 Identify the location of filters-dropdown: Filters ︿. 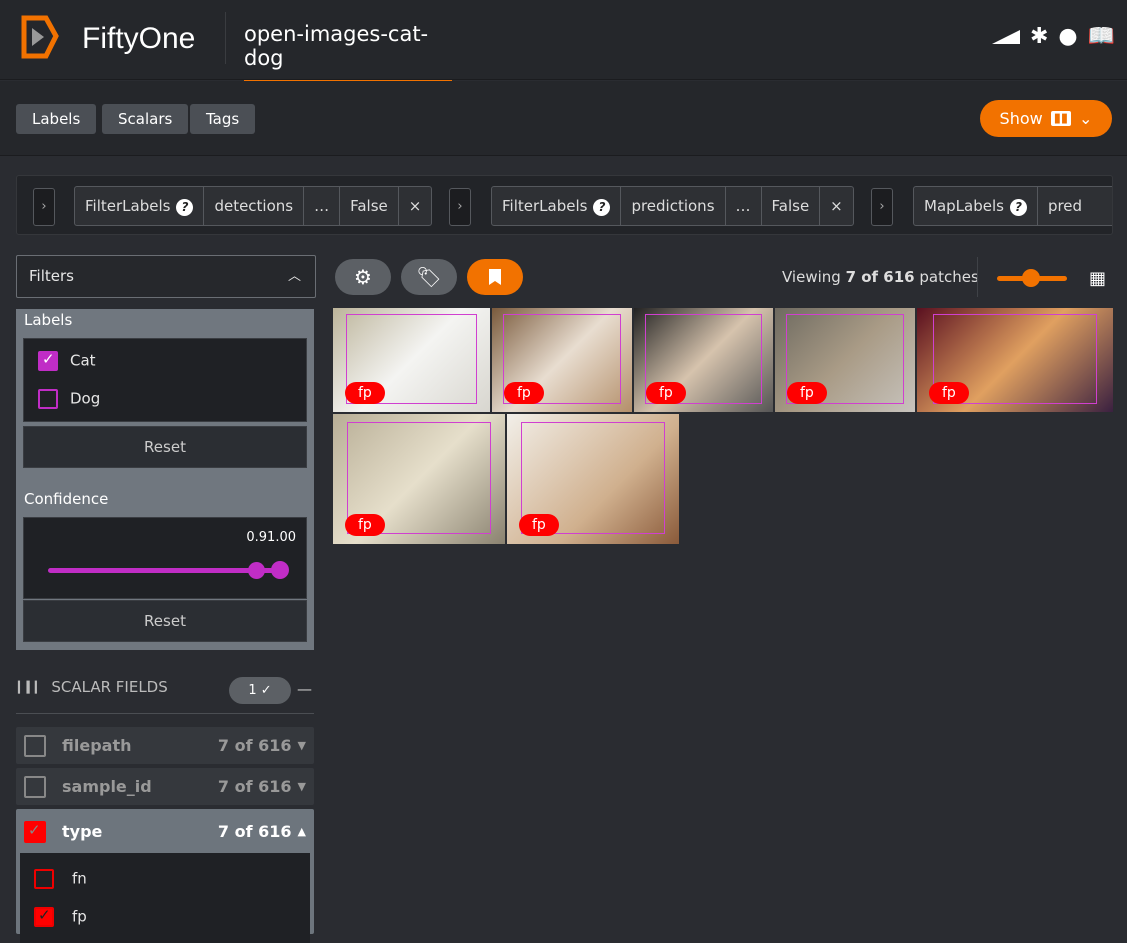
(166, 276).